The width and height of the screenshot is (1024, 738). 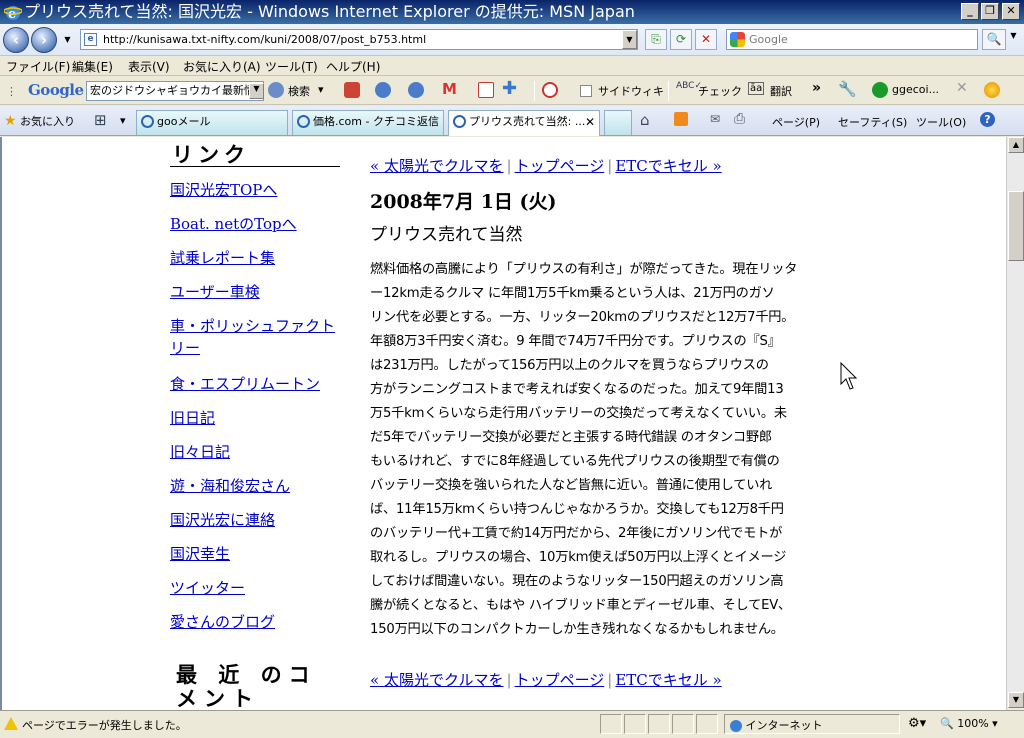 I want to click on status-message: ページでエラーが発生しました。, so click(x=104, y=725).